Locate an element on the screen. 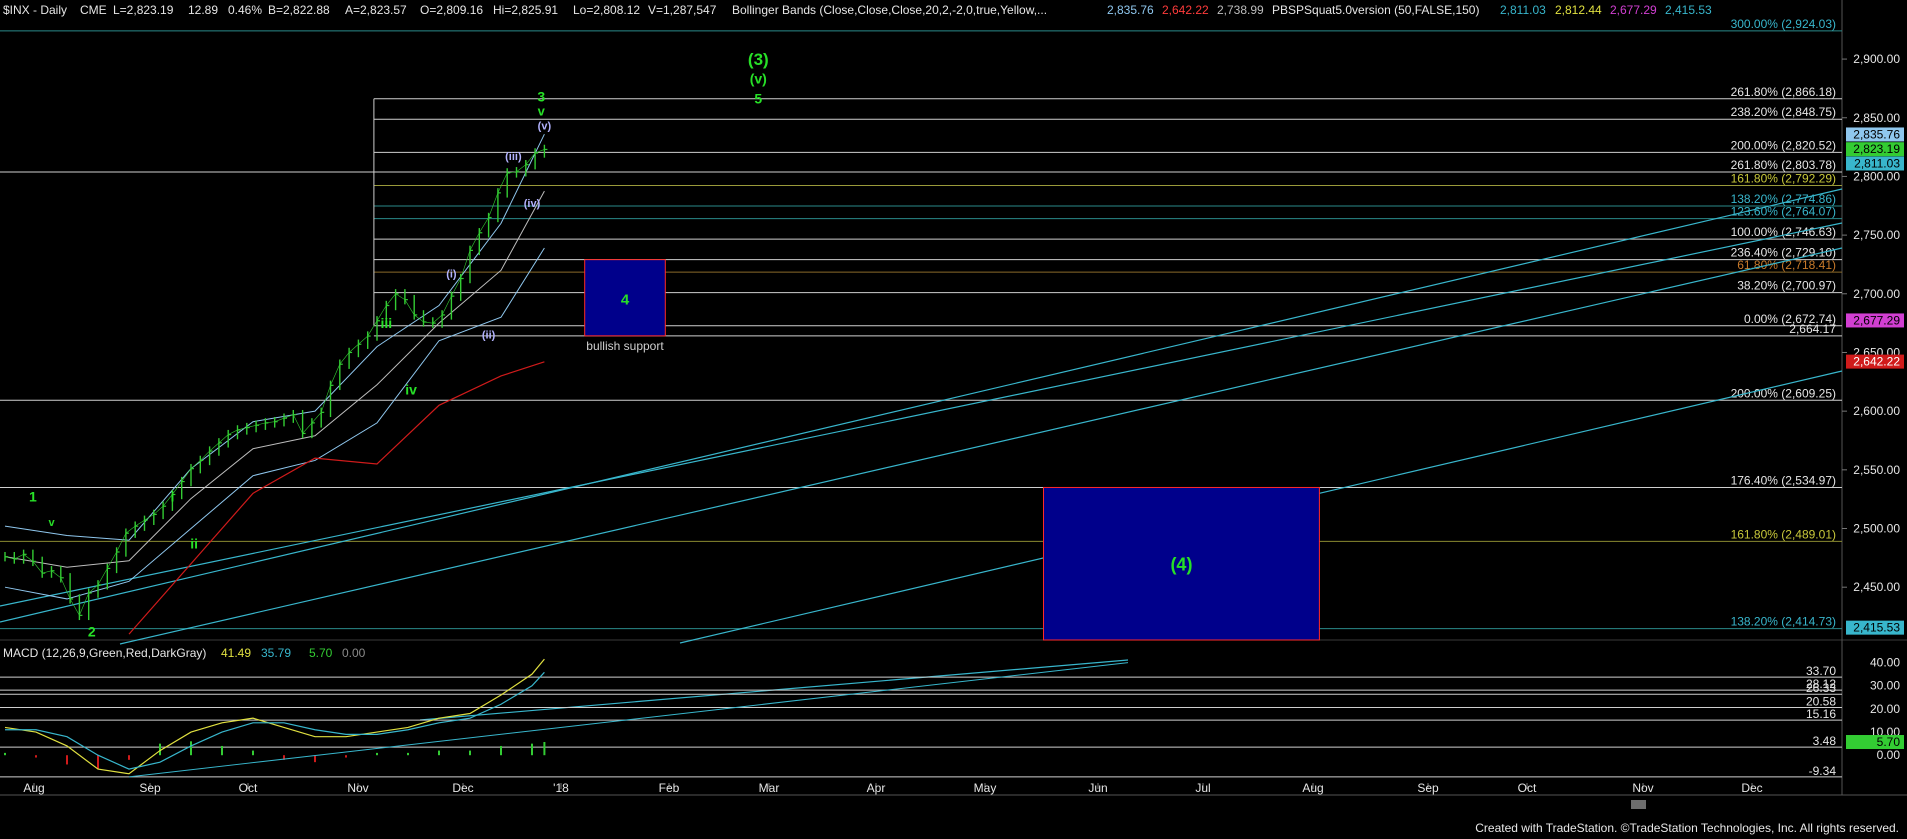 The image size is (1907, 839). price-tick-label-9: 2,450.00 is located at coordinates (1876, 587).